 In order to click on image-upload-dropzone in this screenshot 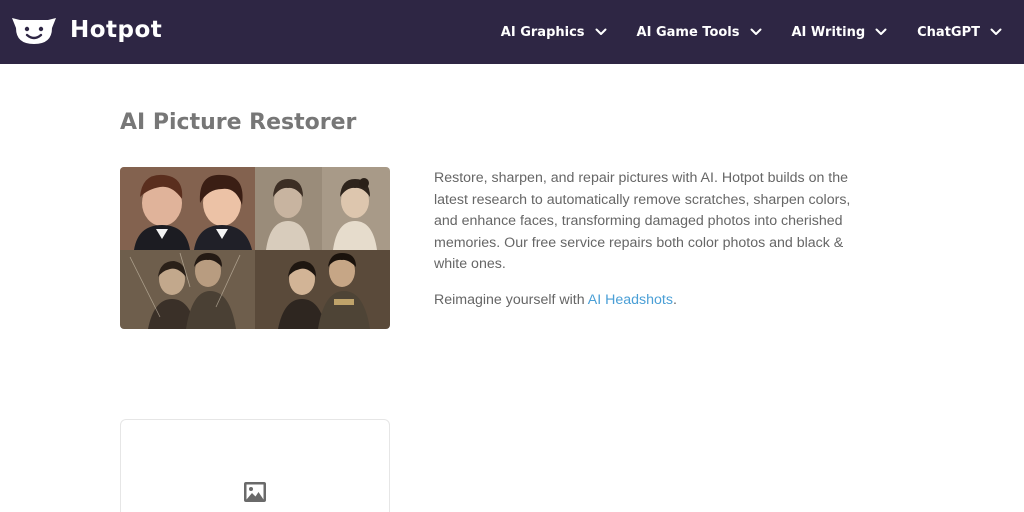, I will do `click(255, 465)`.